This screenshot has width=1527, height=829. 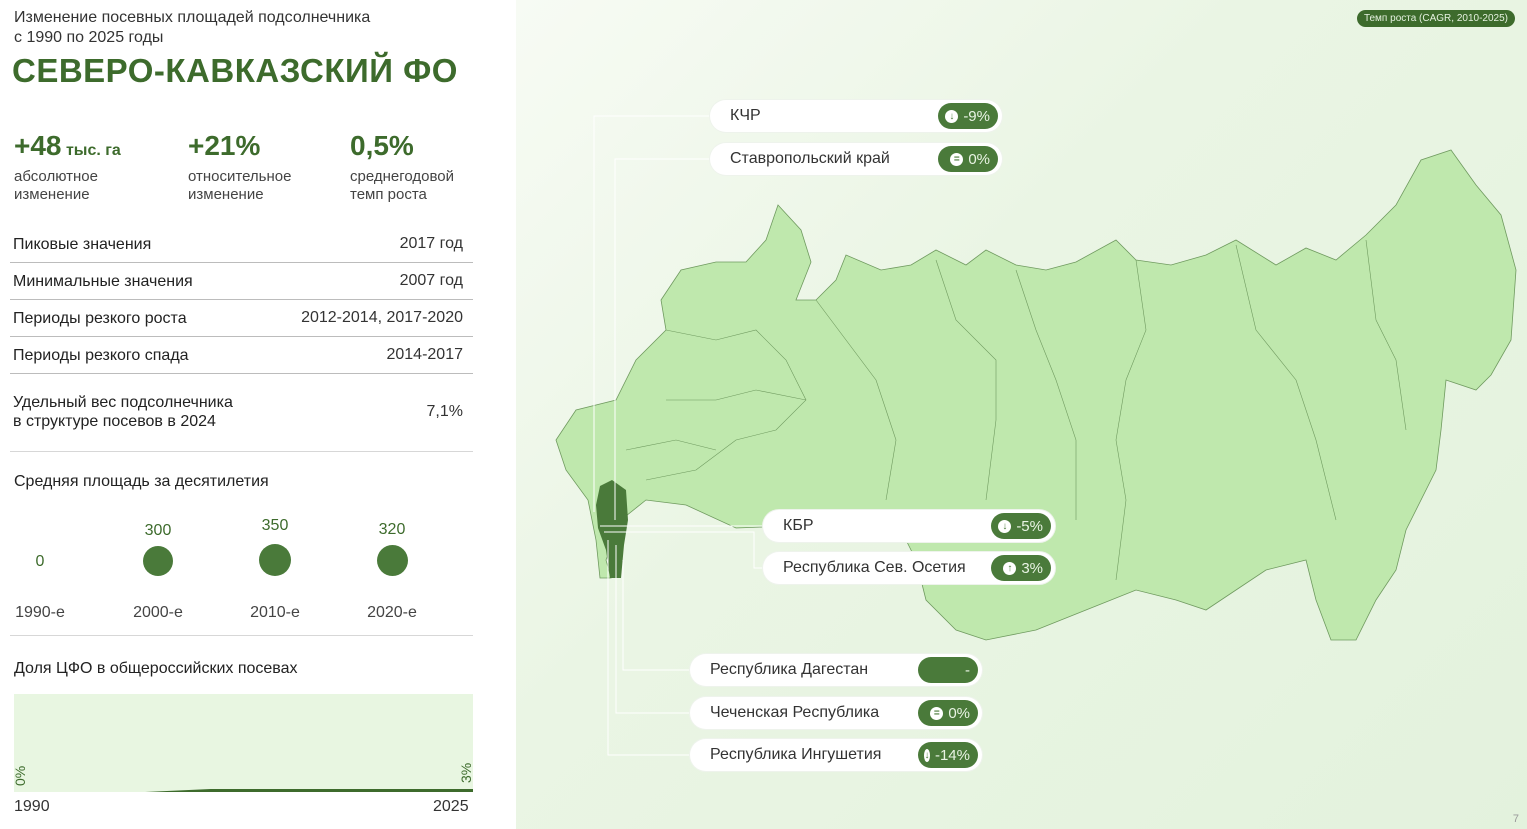 I want to click on region-name: Ставропольский край, so click(x=810, y=158).